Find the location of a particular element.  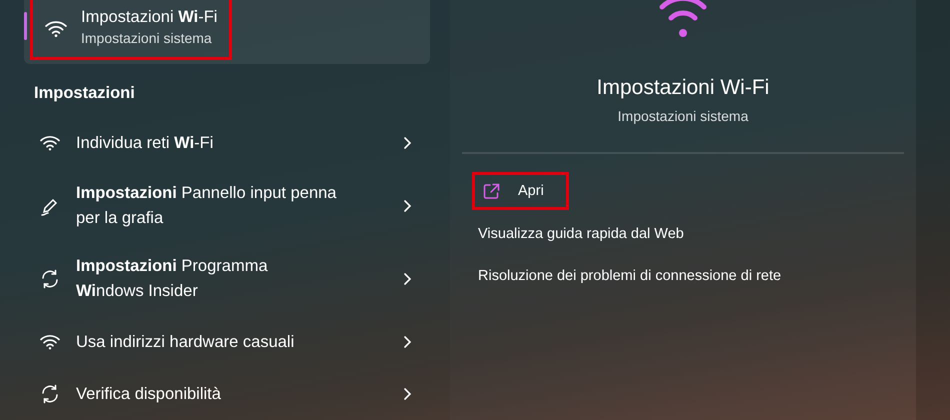

search-result: Verifica disponibilità is located at coordinates (227, 394).